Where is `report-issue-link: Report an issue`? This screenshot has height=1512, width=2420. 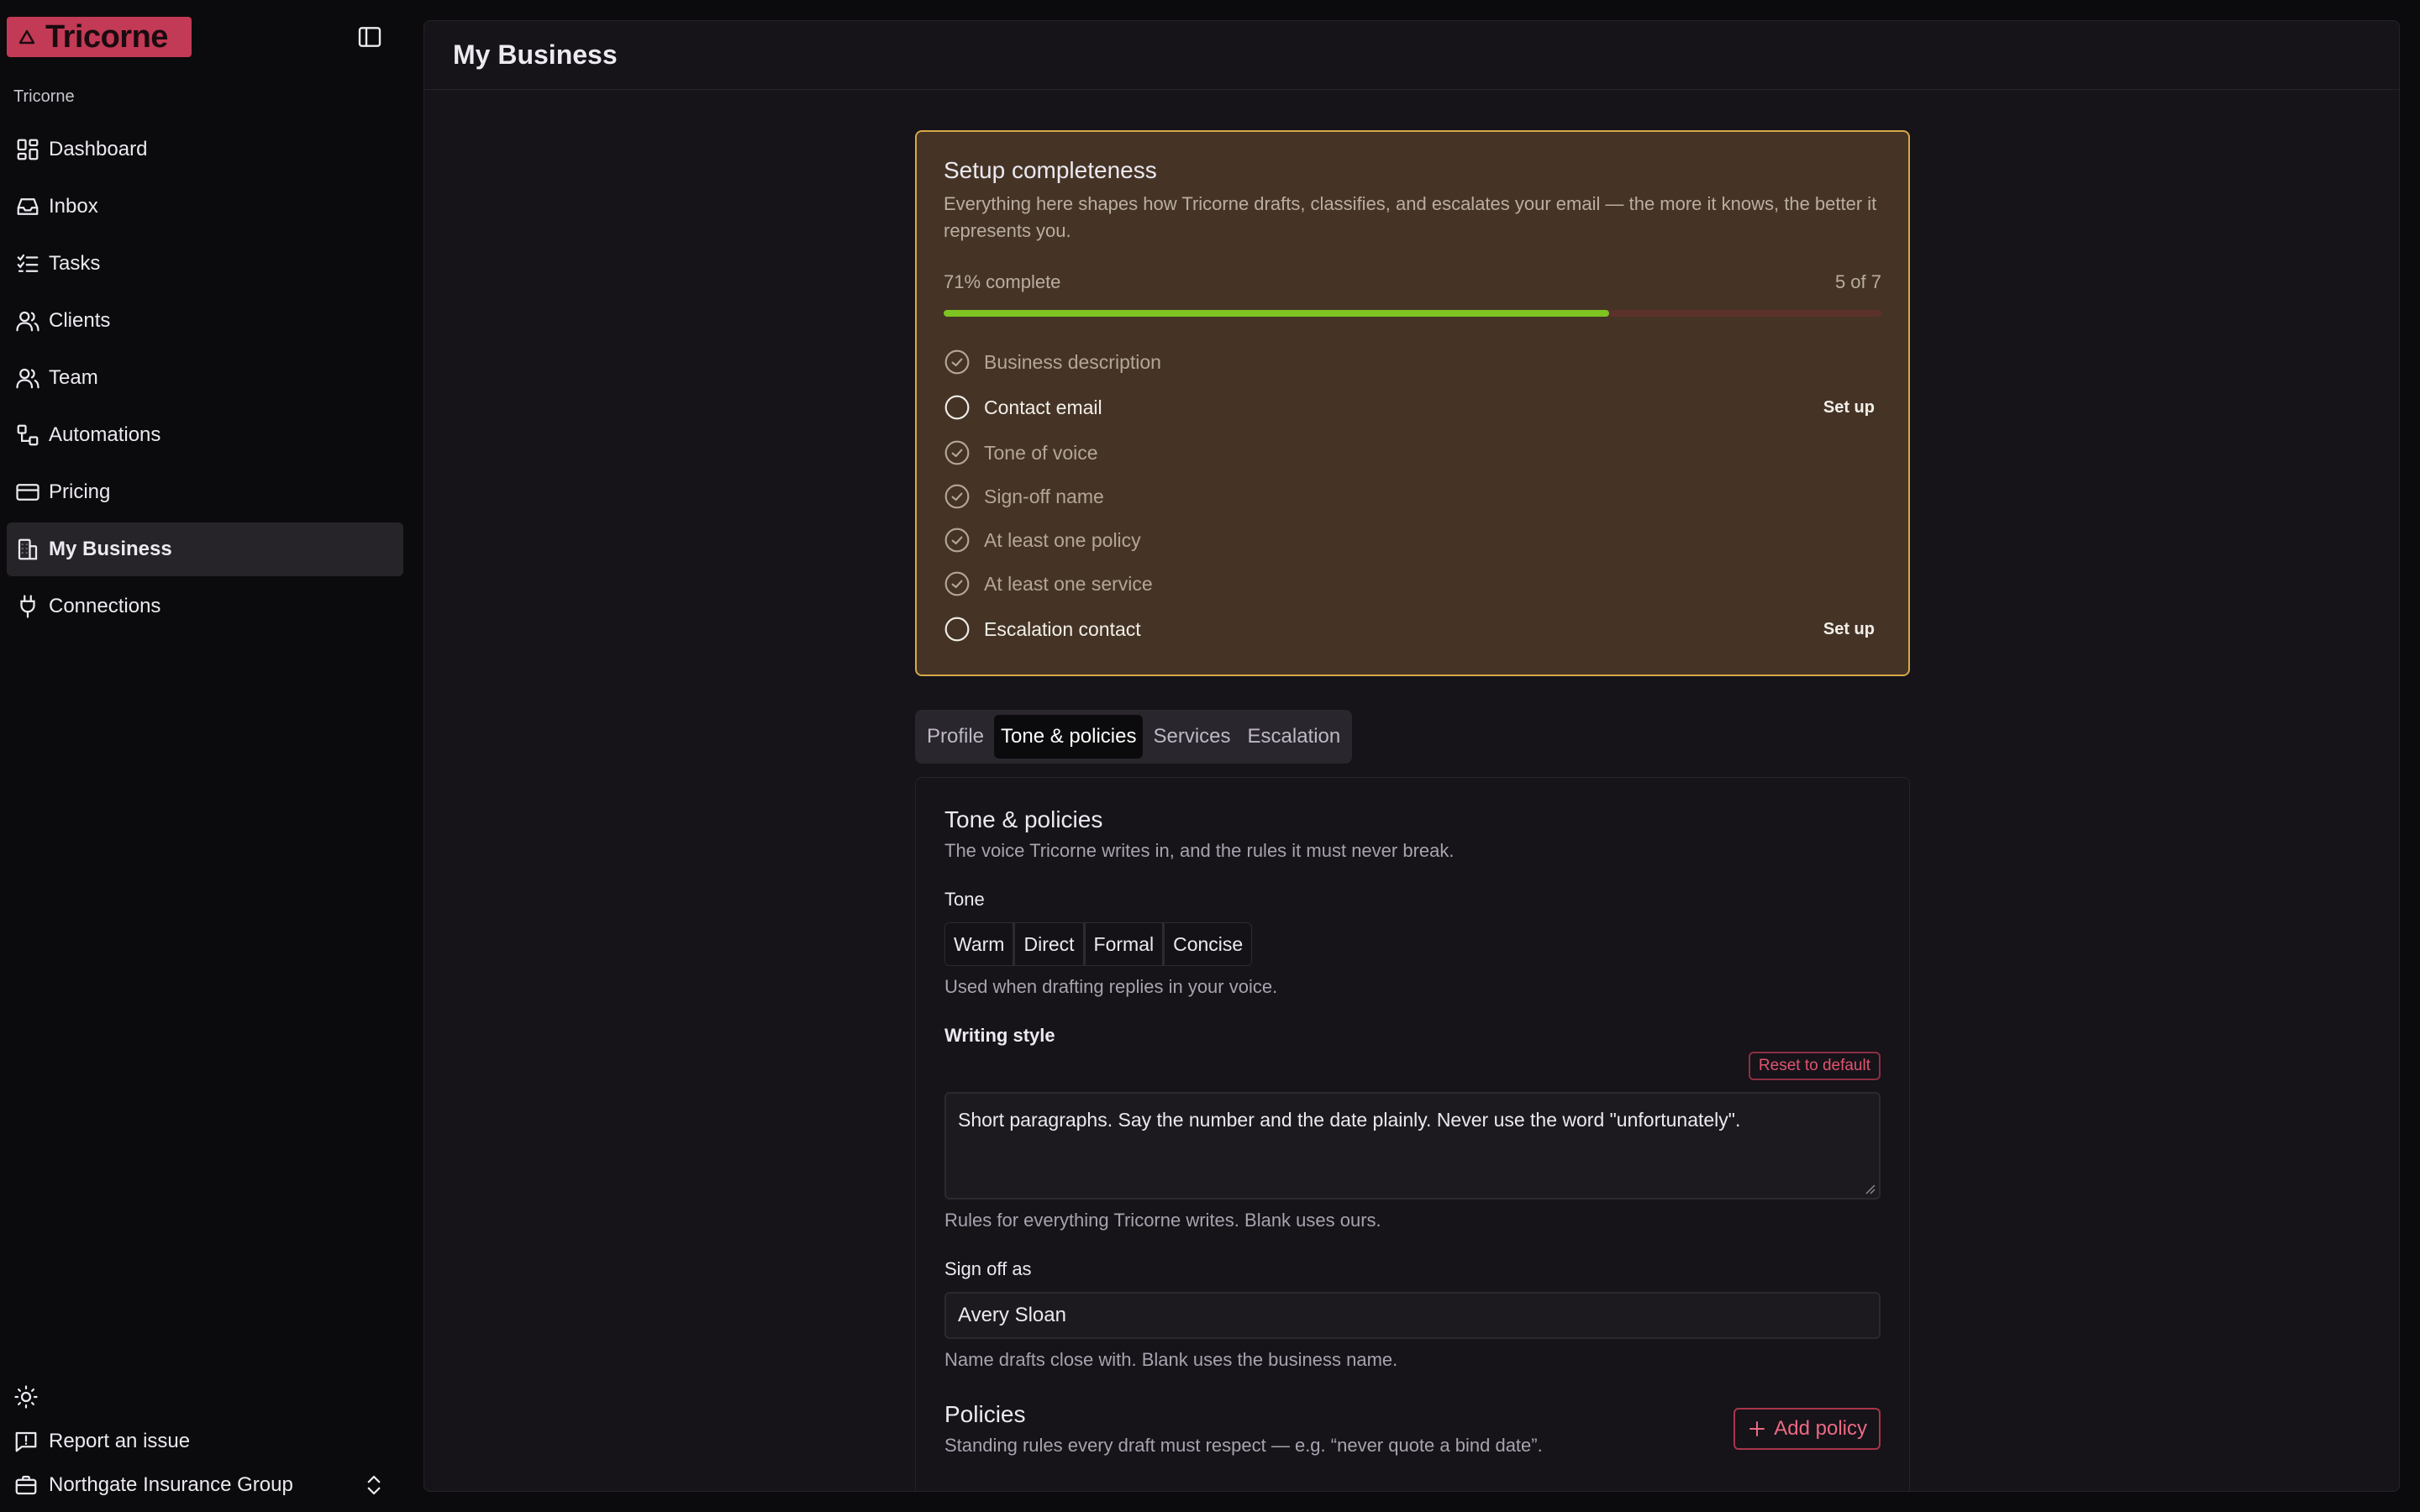
report-issue-link: Report an issue is located at coordinates (101, 1441).